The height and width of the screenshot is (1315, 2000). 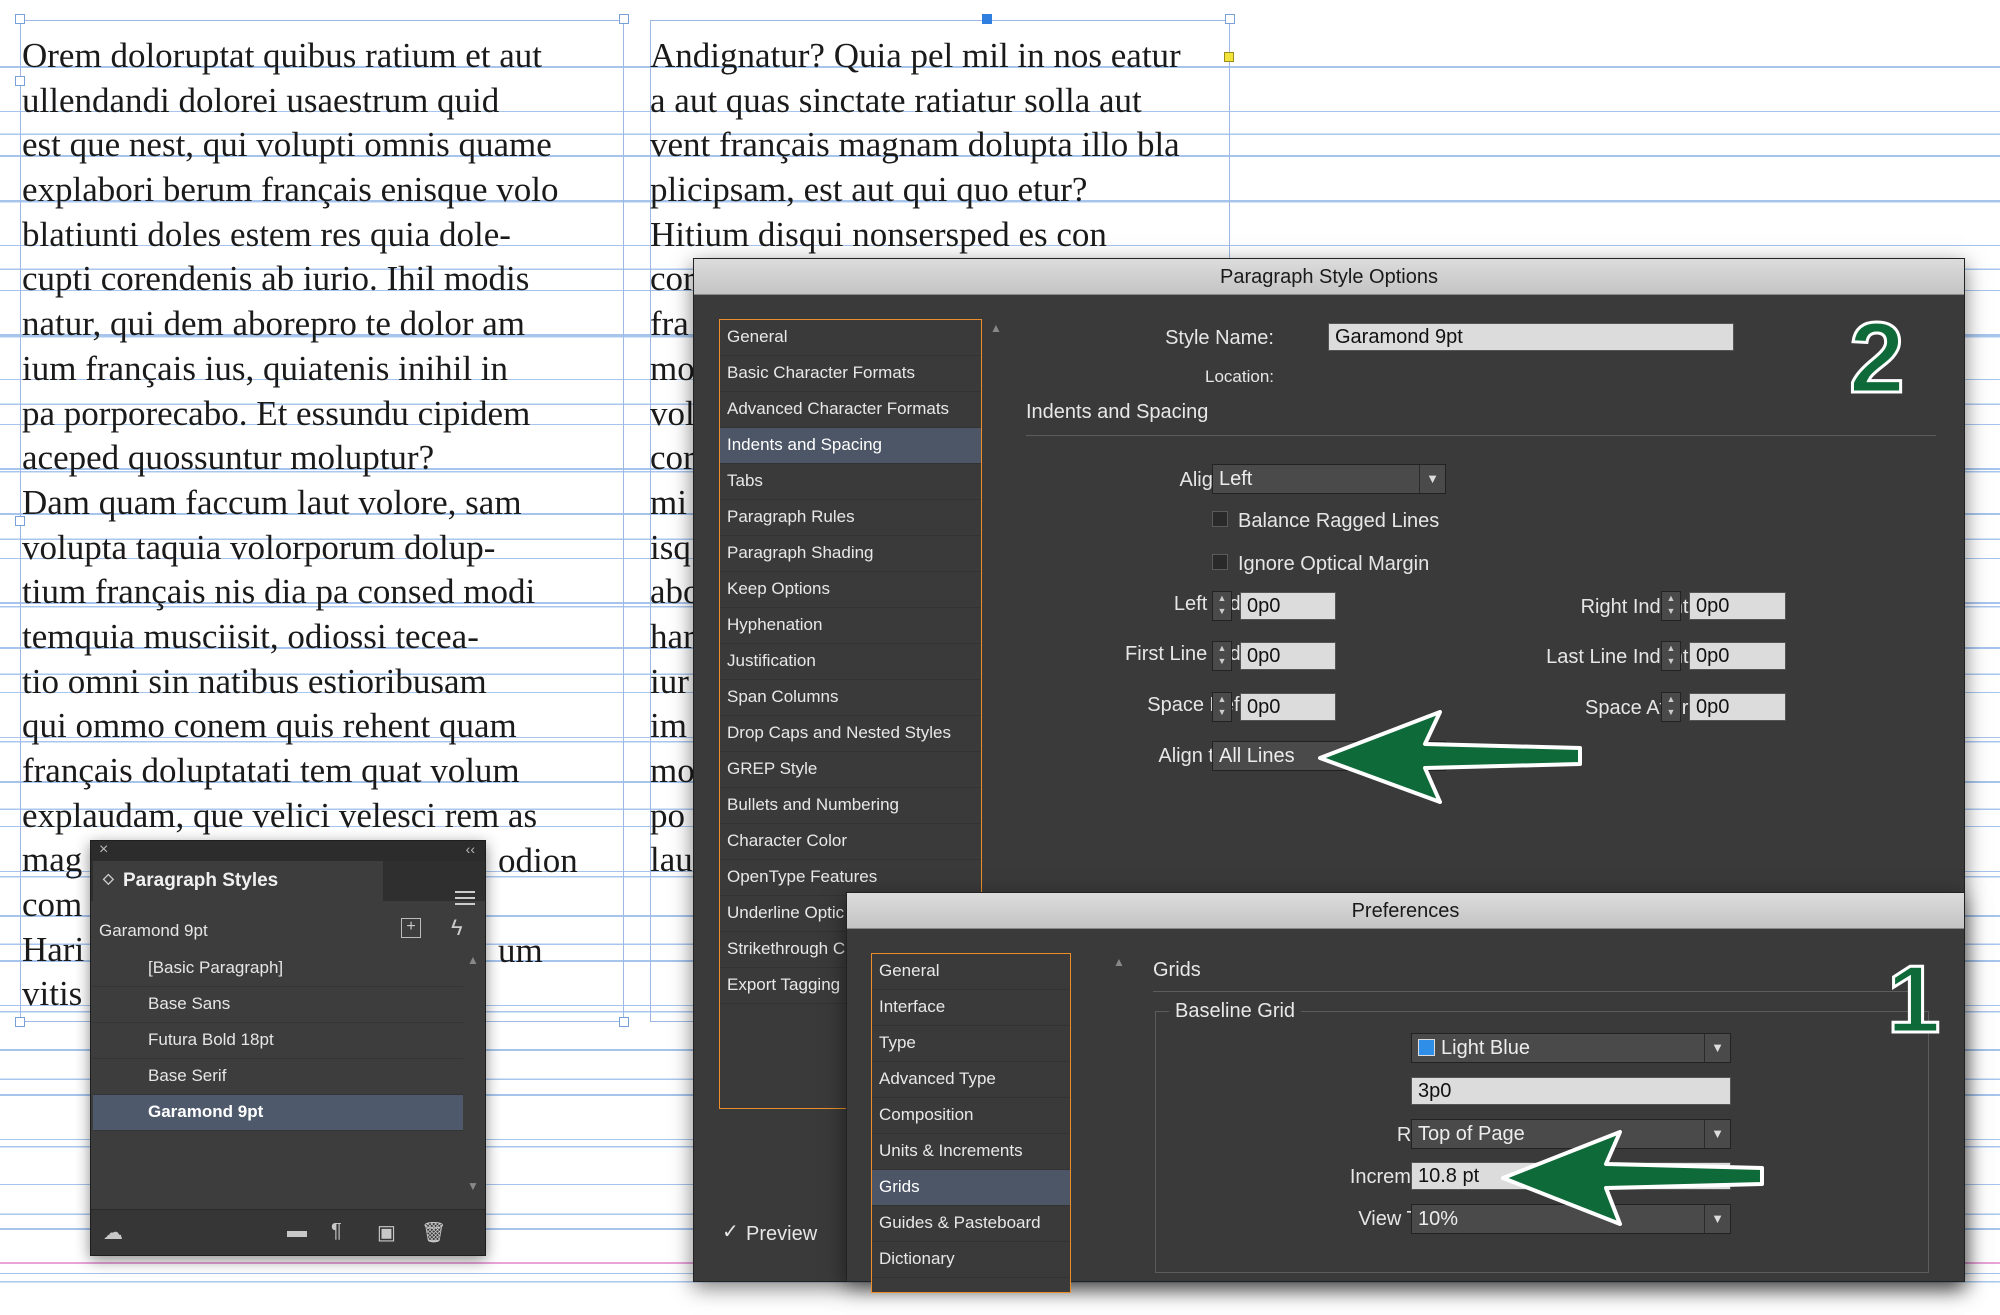 What do you see at coordinates (470, 849) in the screenshot?
I see `collapse-icon: ‹‹` at bounding box center [470, 849].